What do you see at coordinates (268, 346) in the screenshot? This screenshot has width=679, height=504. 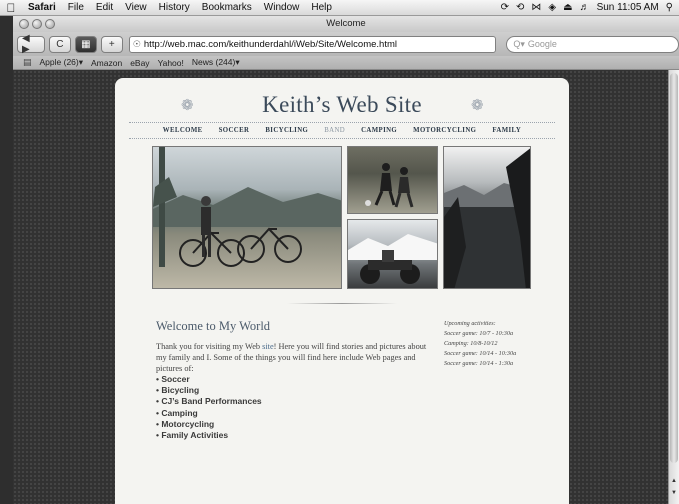 I see `intro-site-link: site` at bounding box center [268, 346].